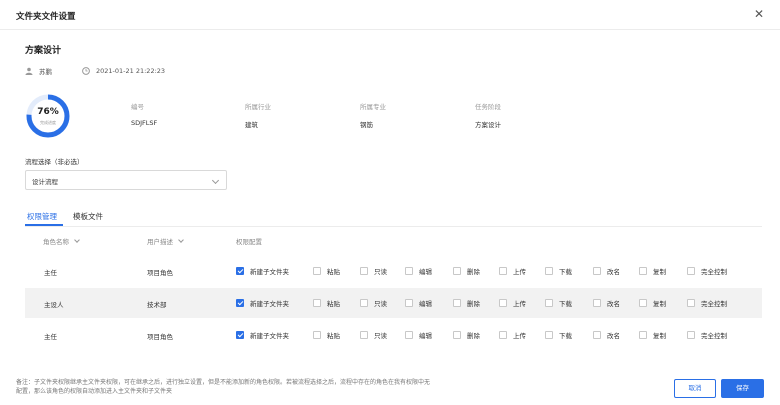 This screenshot has width=780, height=405. Describe the element at coordinates (56, 242) in the screenshot. I see `column-header-label: 角色名称` at that location.